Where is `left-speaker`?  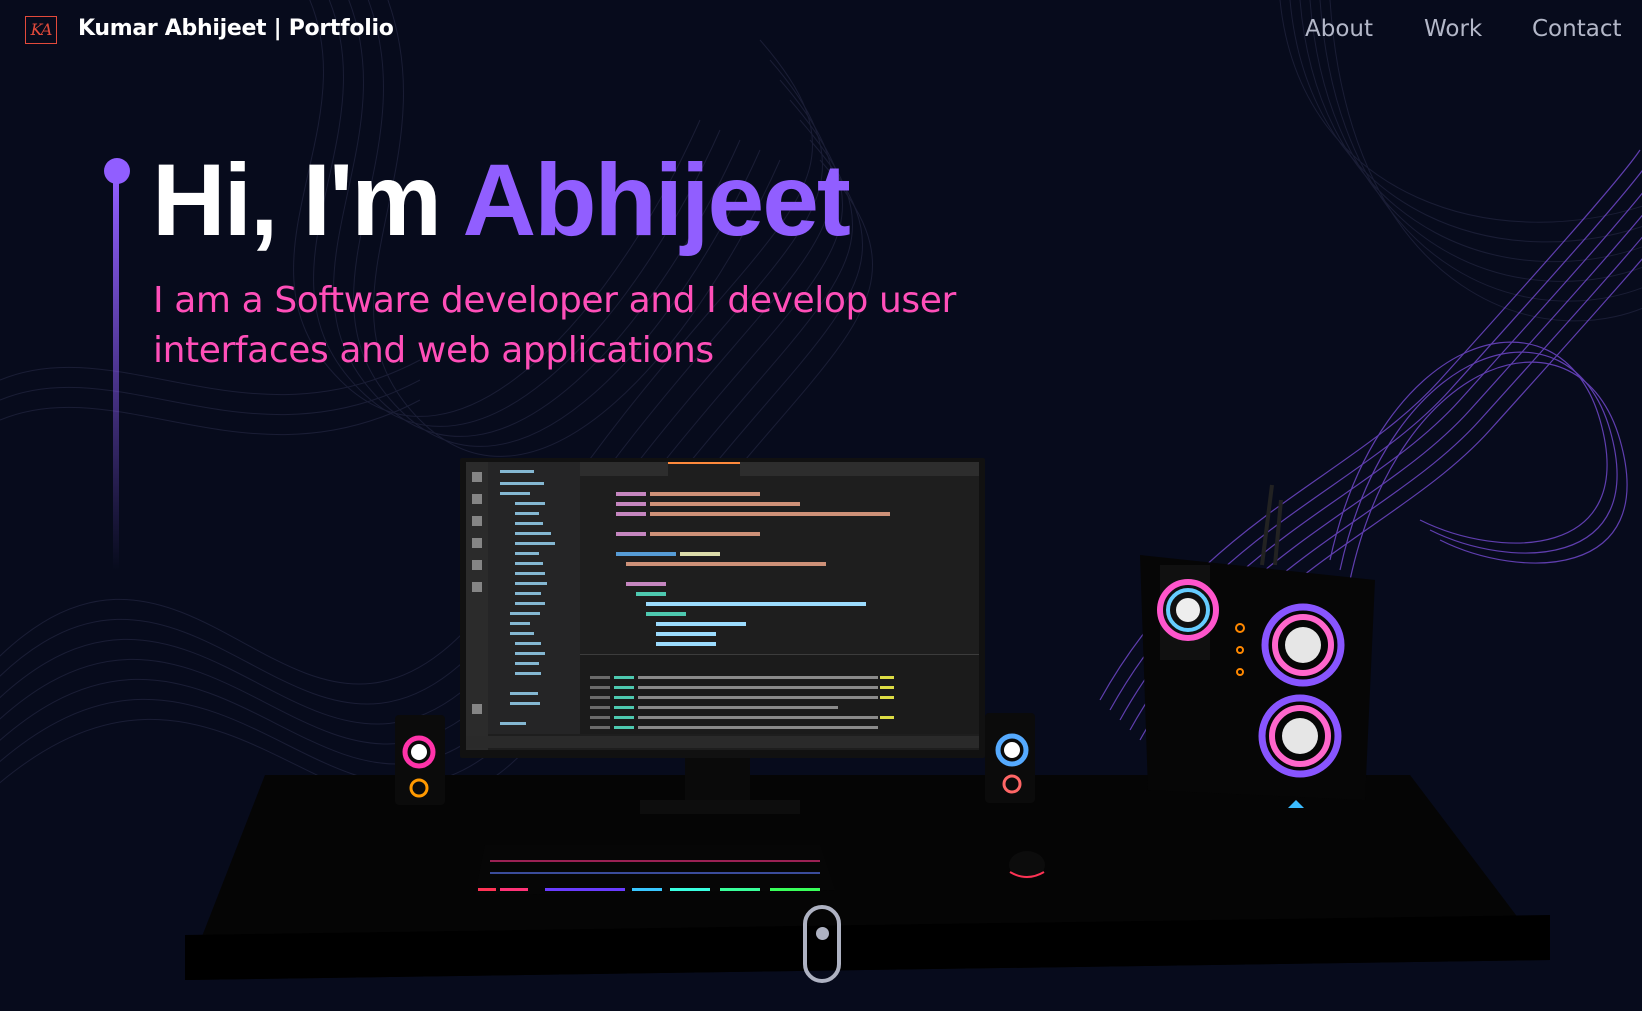 left-speaker is located at coordinates (420, 760).